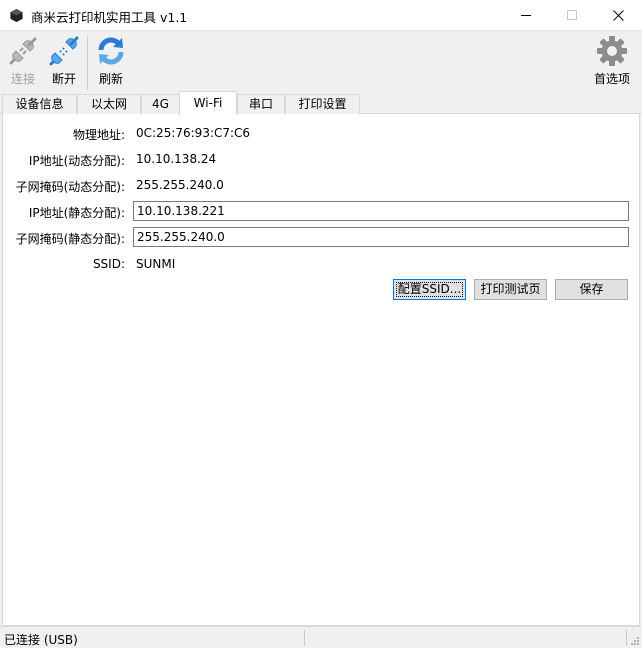 The height and width of the screenshot is (648, 642). I want to click on refresh-label: 刷新, so click(110, 79).